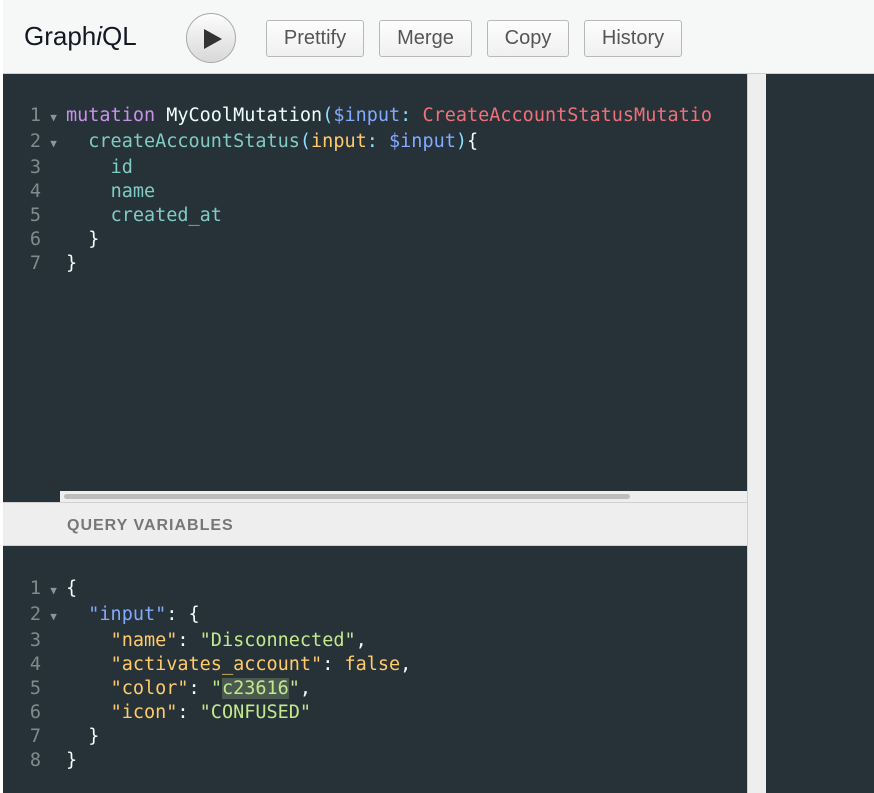 Image resolution: width=874 pixels, height=793 pixels. What do you see at coordinates (339, 141) in the screenshot?
I see `code-token: input` at bounding box center [339, 141].